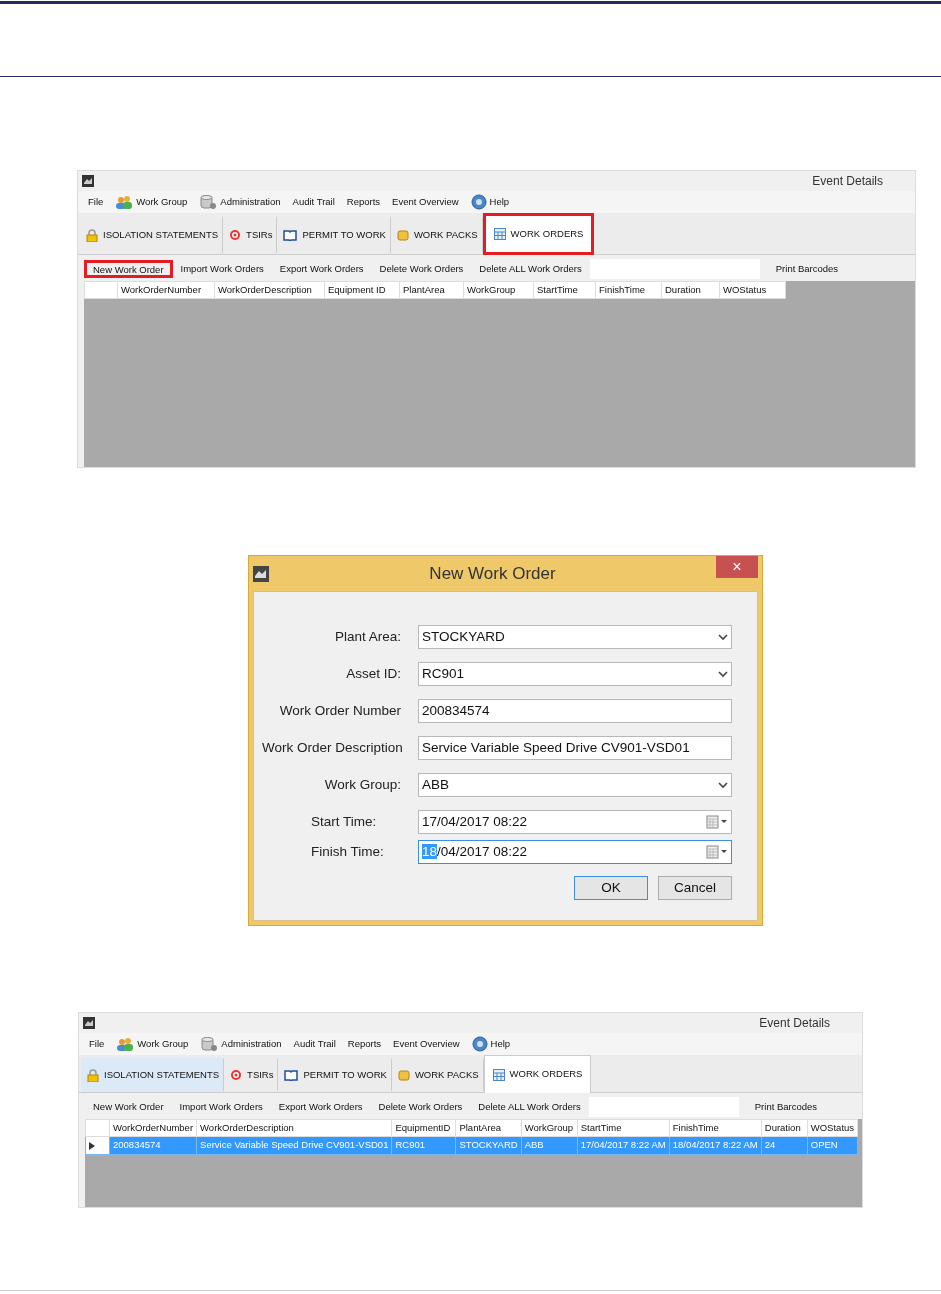  I want to click on field-label: Finish Time:, so click(347, 851).